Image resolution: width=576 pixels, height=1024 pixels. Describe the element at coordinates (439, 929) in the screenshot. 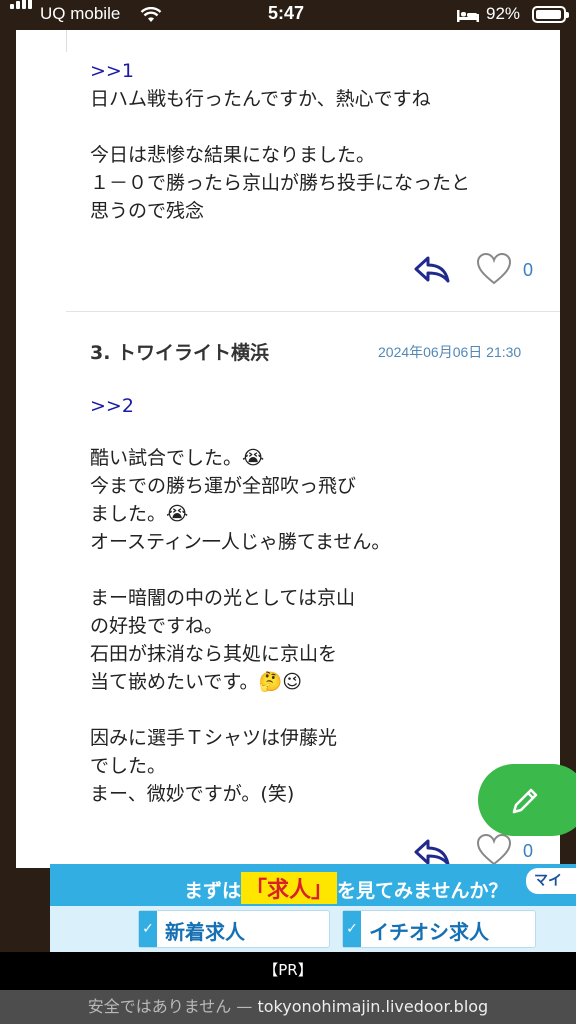

I see `ad-featured-jobs-button: ✓ イチオシ求人` at that location.